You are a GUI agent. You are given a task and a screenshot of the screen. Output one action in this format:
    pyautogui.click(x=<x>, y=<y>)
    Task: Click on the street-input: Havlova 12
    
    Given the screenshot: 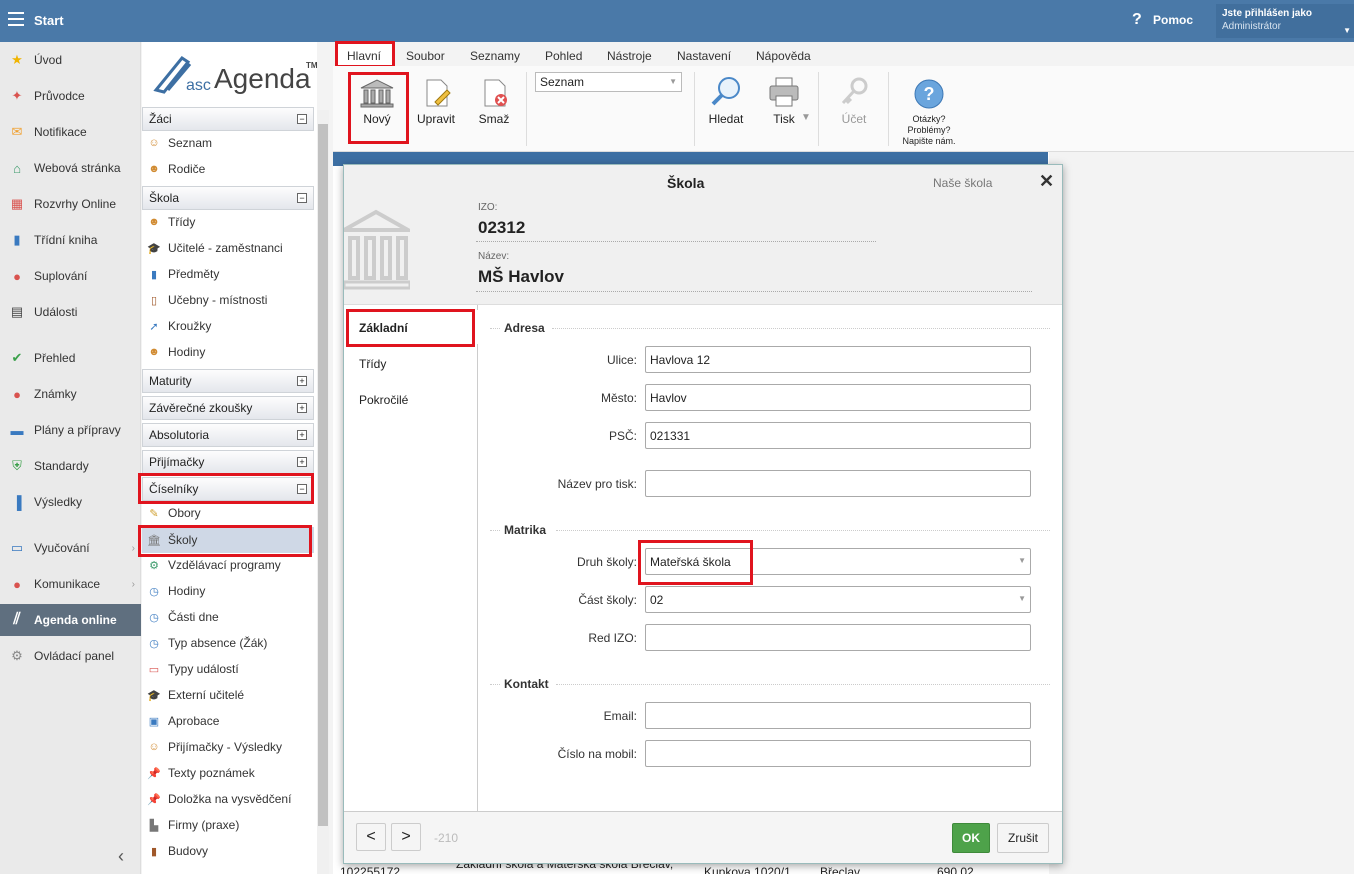 What is the action you would take?
    pyautogui.click(x=838, y=359)
    